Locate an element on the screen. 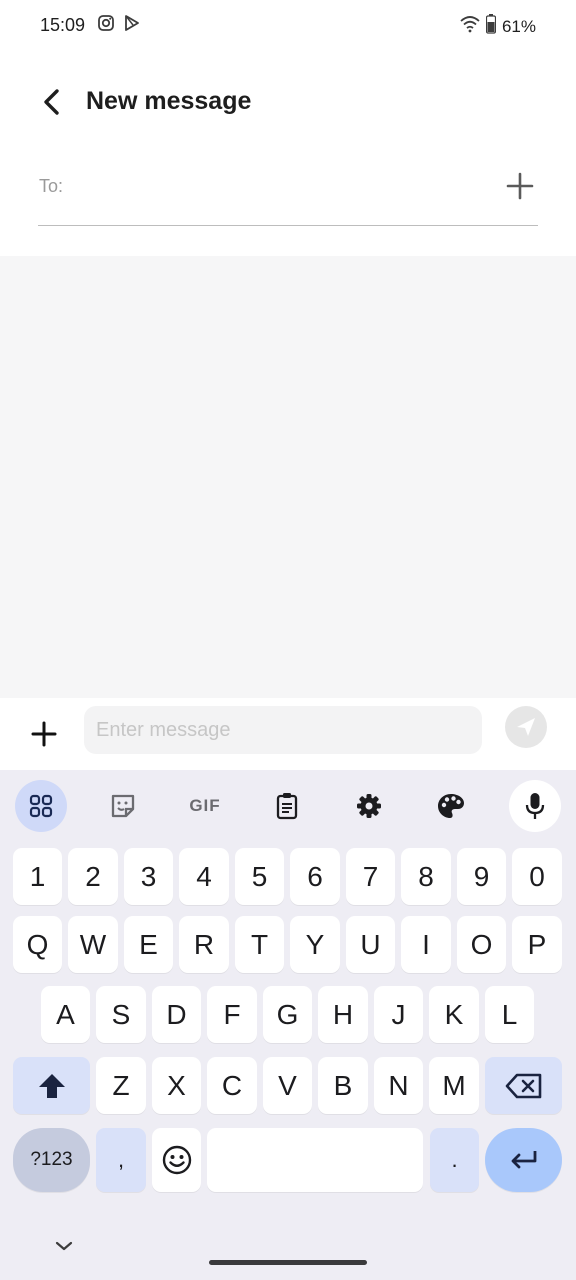 The image size is (576, 1280). wifi-icon is located at coordinates (470, 26).